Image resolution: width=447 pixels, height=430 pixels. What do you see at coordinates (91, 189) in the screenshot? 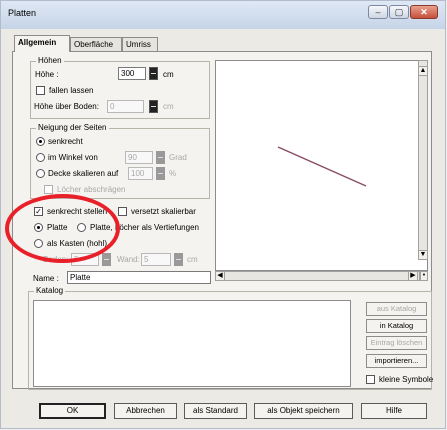
I see `loecher-abschraegen-label: Löcher abschrägen` at bounding box center [91, 189].